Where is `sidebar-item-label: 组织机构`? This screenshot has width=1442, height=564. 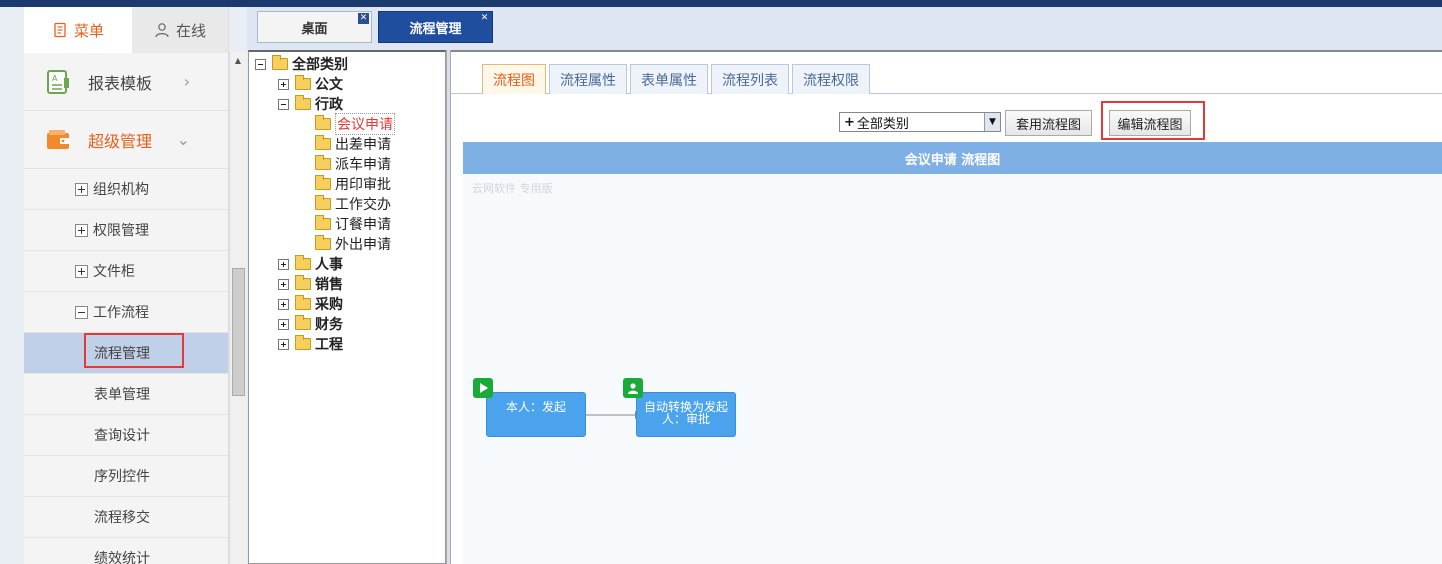
sidebar-item-label: 组织机构 is located at coordinates (121, 190).